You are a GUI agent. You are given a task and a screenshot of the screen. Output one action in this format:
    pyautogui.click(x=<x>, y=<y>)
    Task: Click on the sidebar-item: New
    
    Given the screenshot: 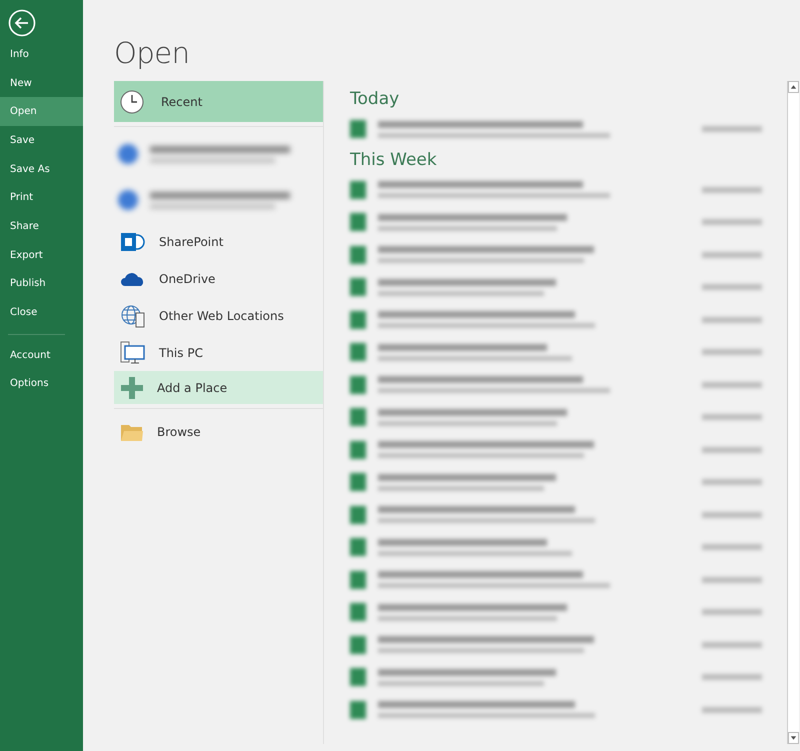 What is the action you would take?
    pyautogui.click(x=41, y=83)
    